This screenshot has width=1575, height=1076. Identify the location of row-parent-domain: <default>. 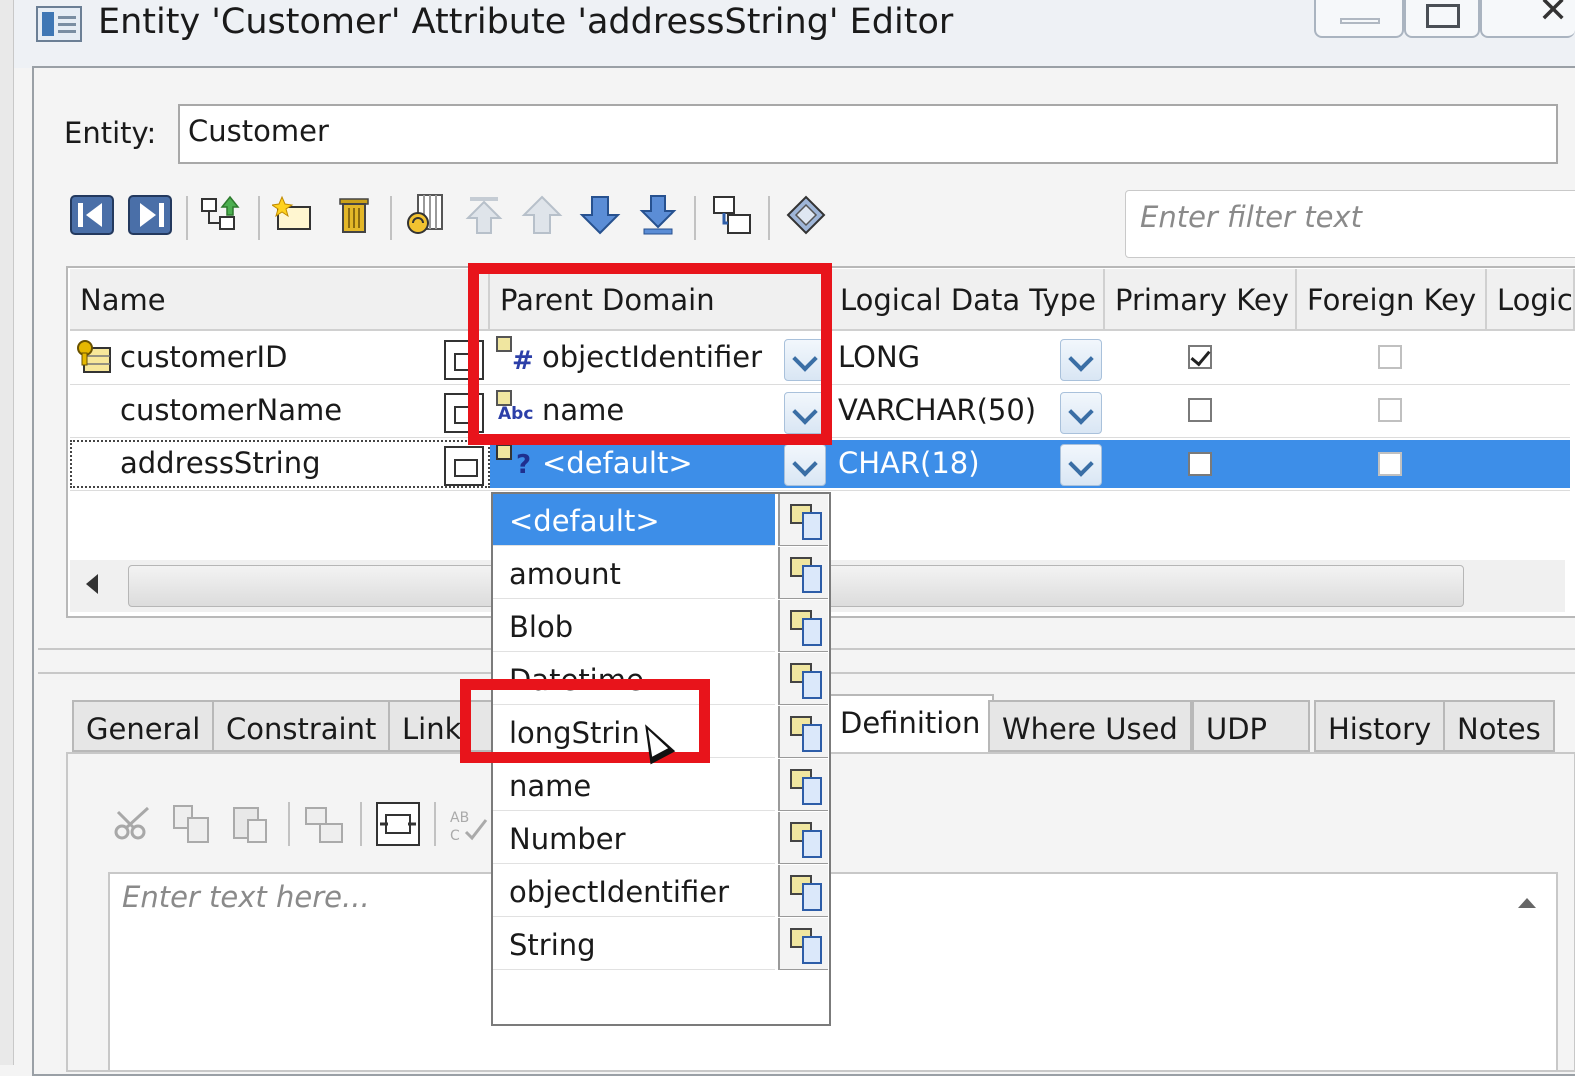
(617, 463).